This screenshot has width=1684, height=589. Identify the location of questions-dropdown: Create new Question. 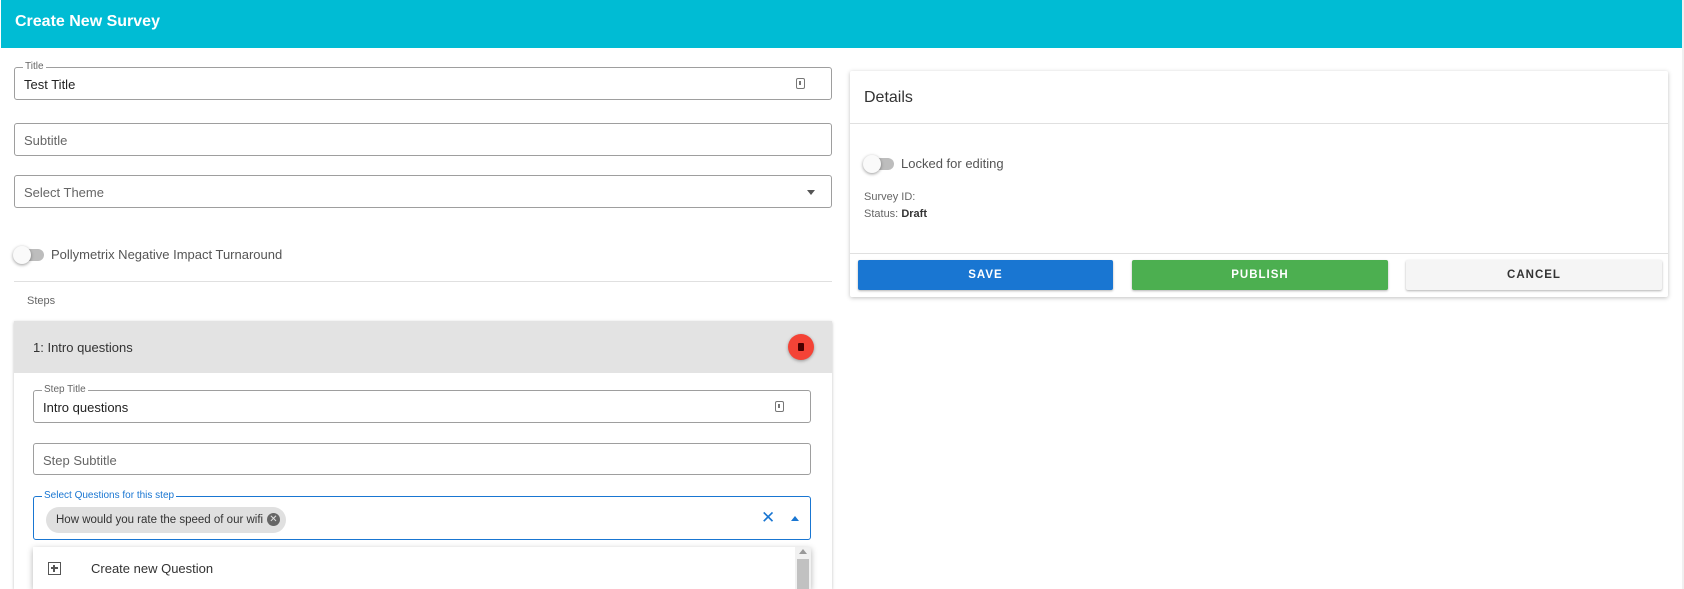
(422, 568).